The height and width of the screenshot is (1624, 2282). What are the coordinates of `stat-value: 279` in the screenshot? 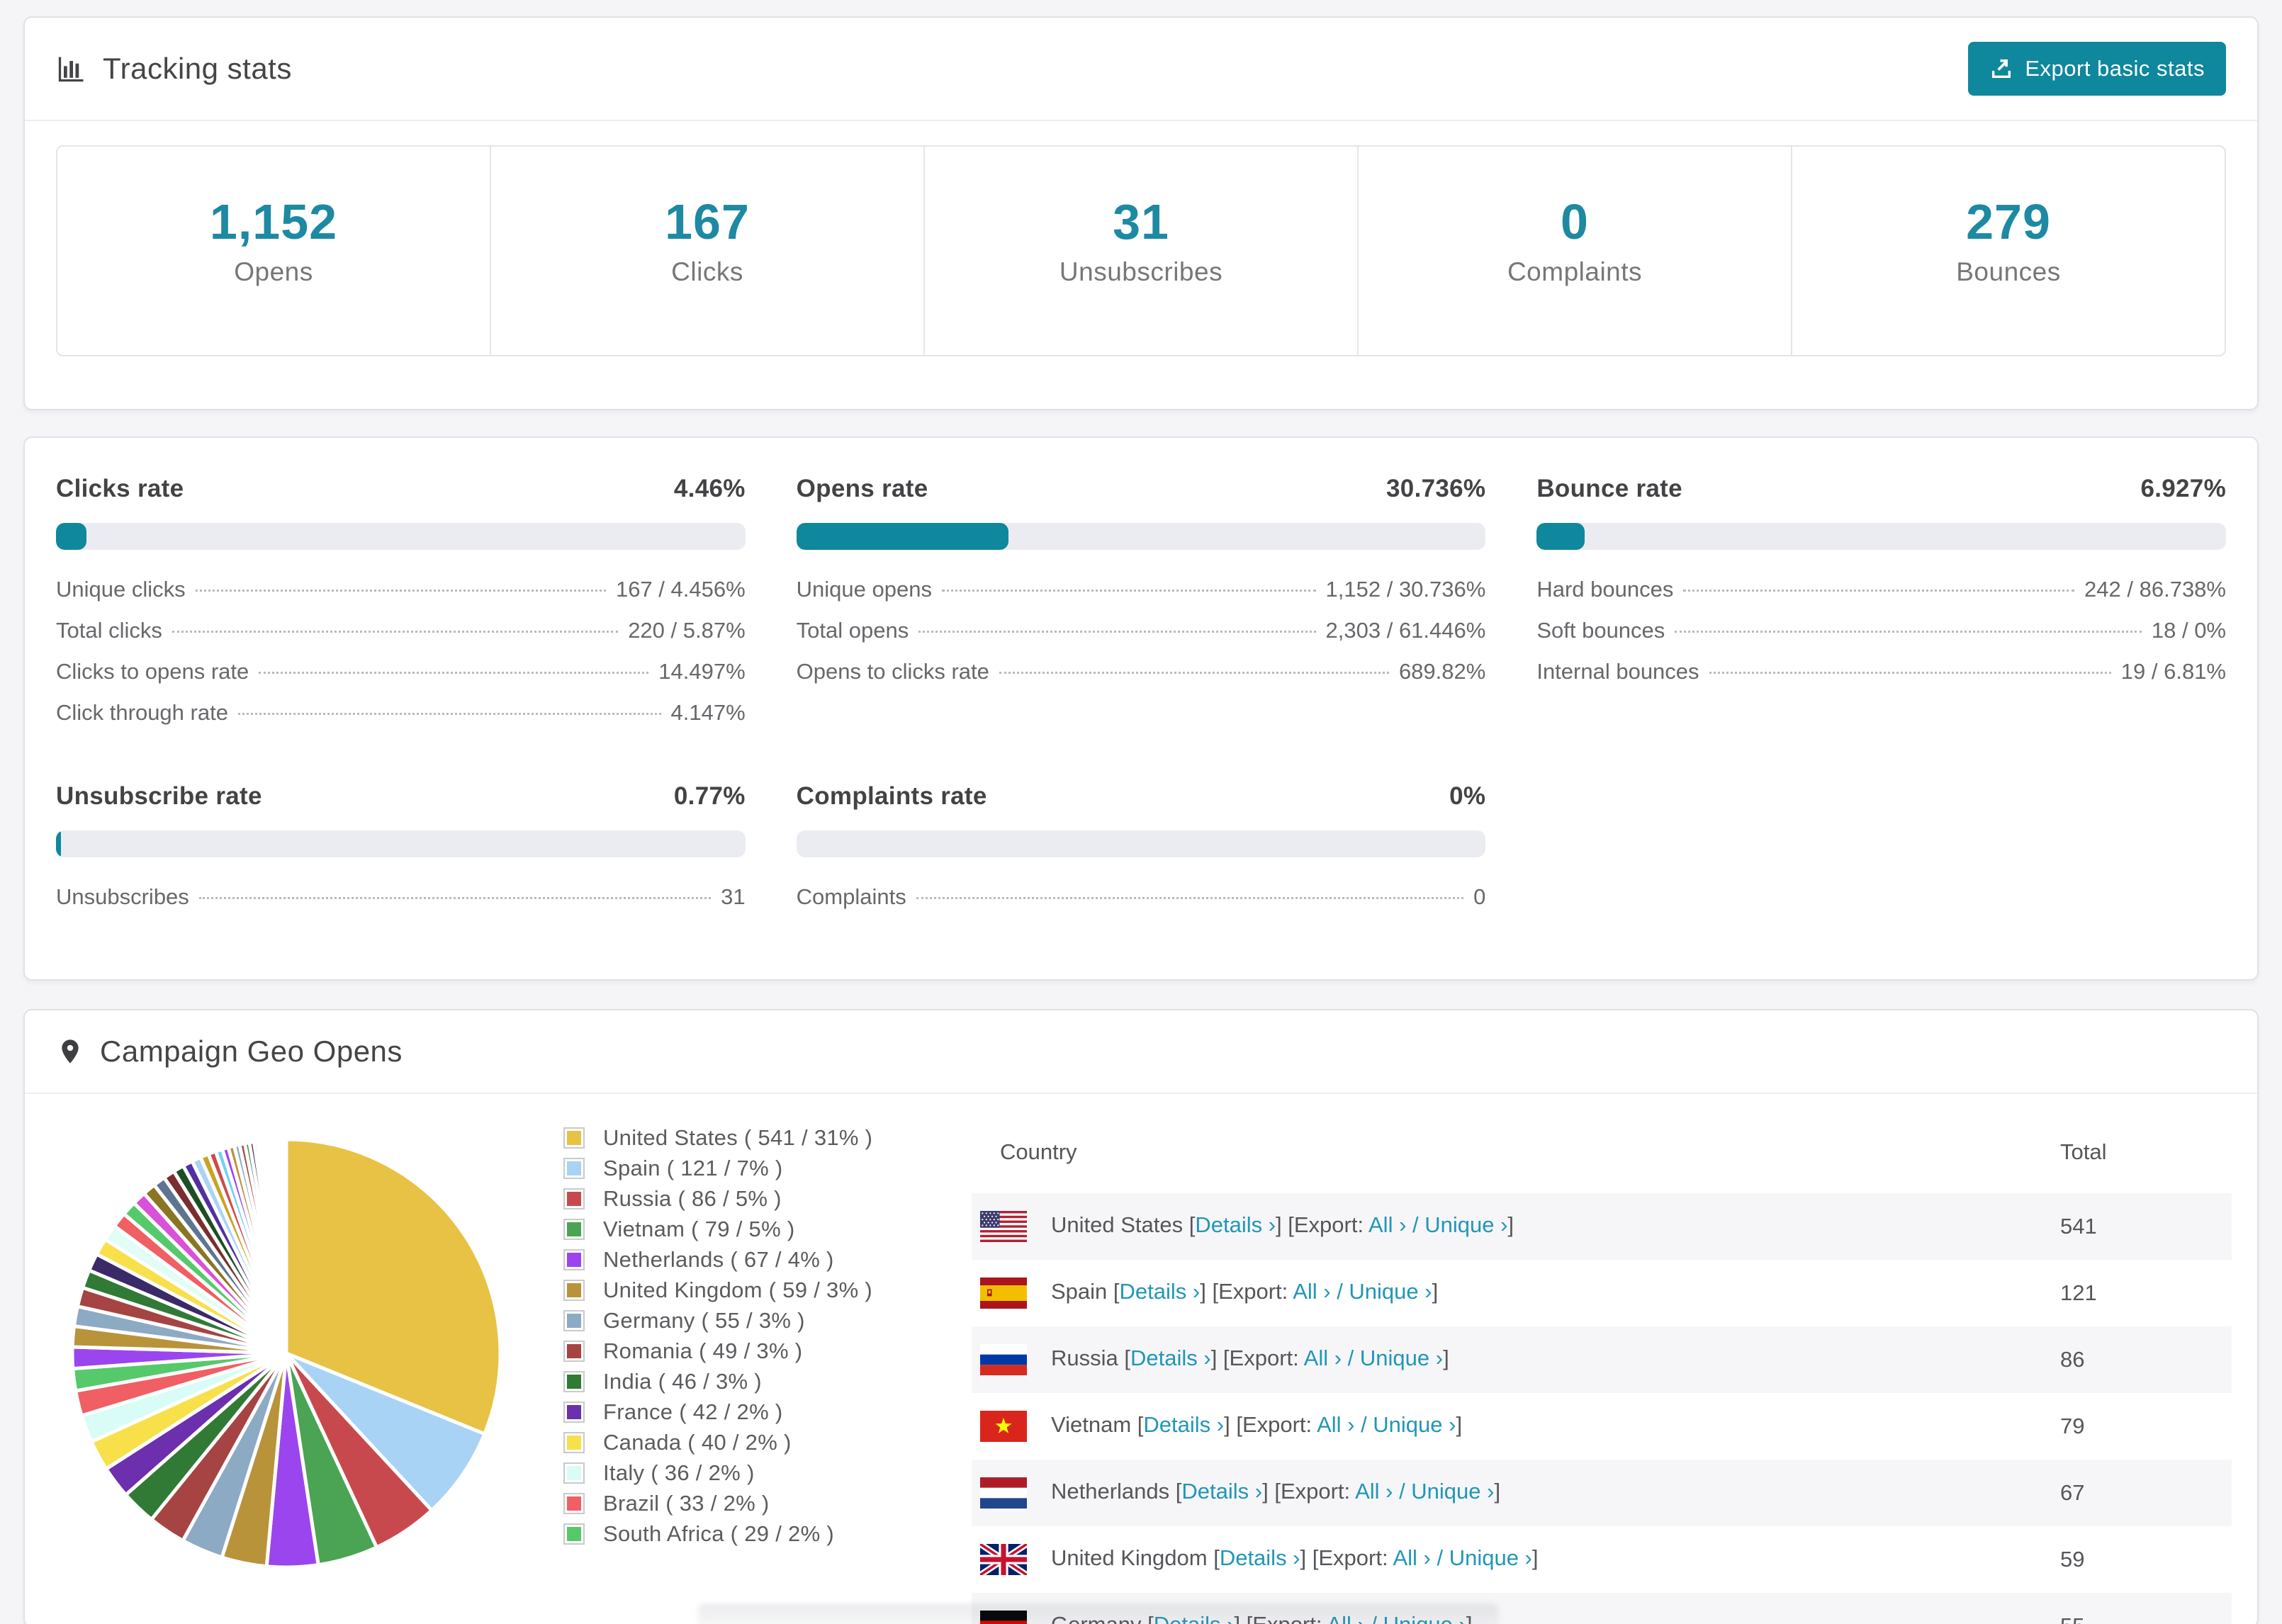 It's located at (2009, 221).